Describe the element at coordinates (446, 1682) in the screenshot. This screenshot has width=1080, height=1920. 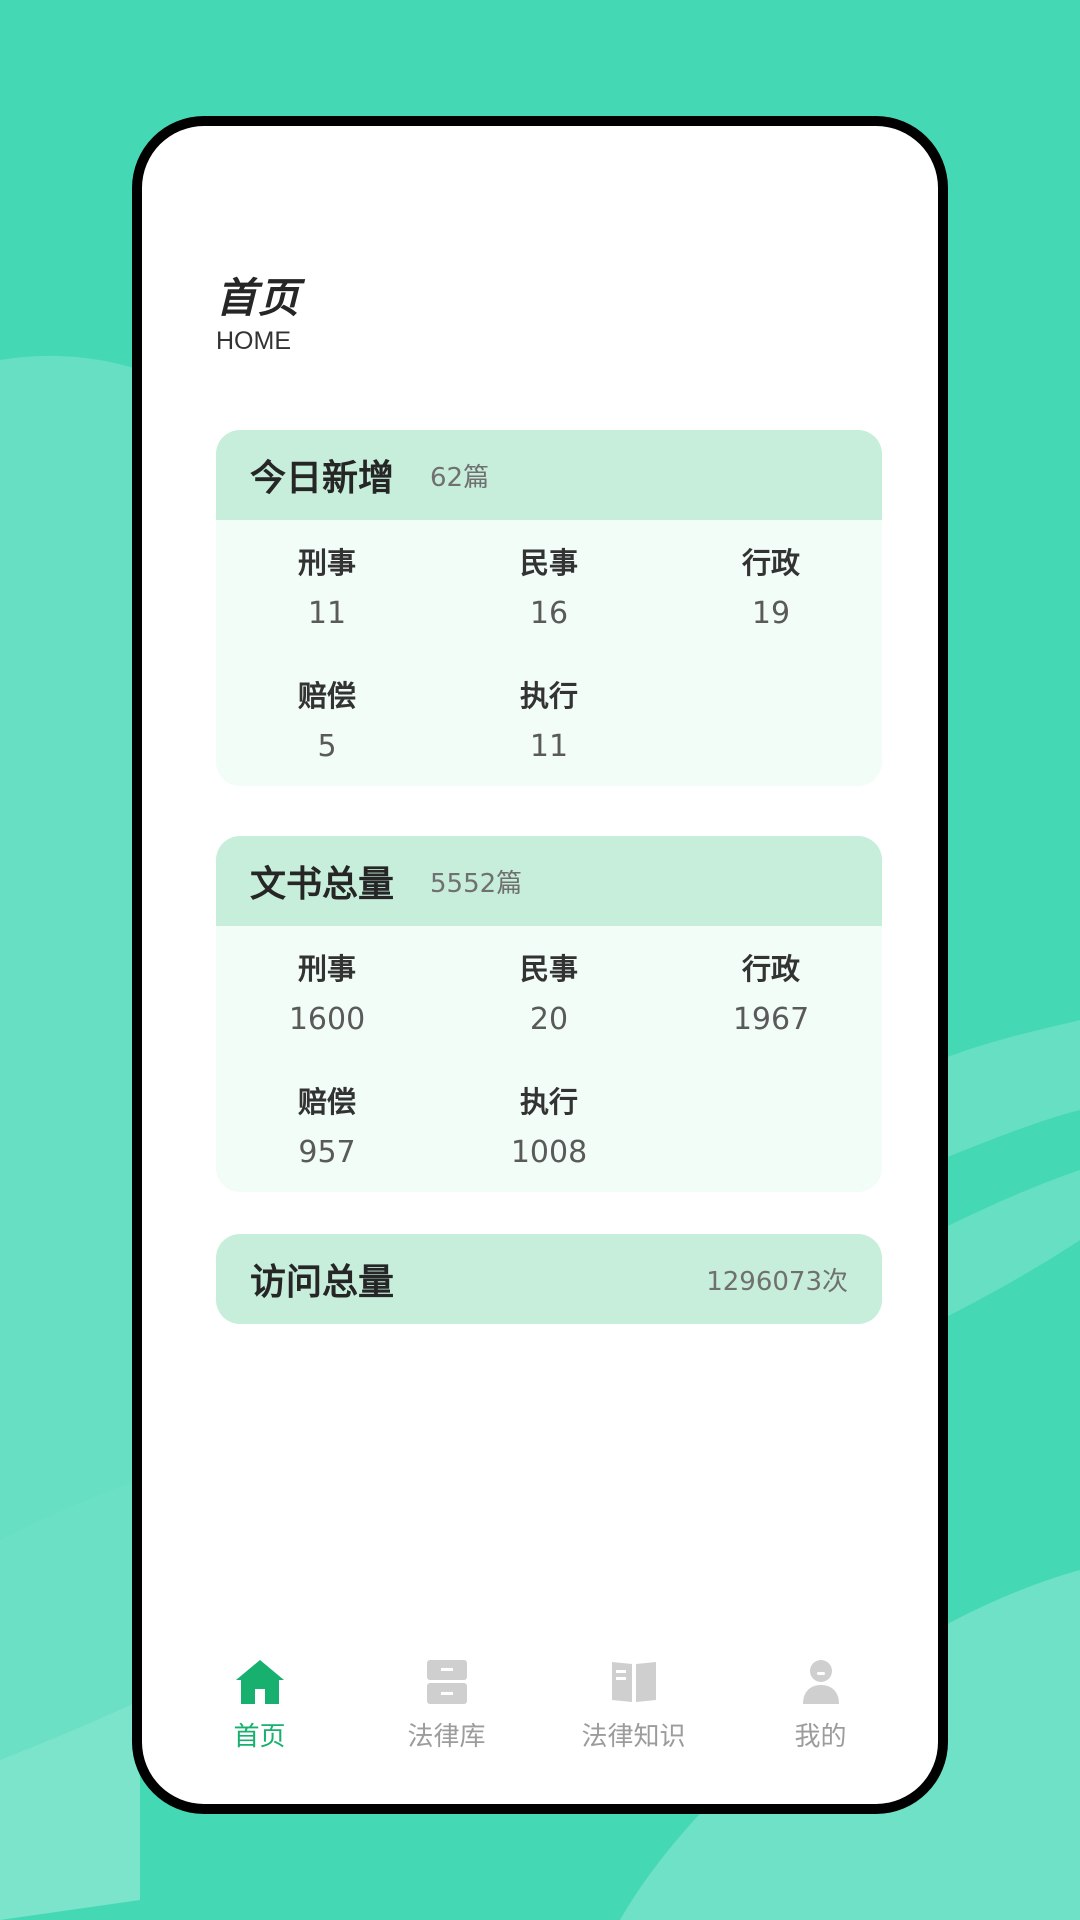
I see `cabinet-icon` at that location.